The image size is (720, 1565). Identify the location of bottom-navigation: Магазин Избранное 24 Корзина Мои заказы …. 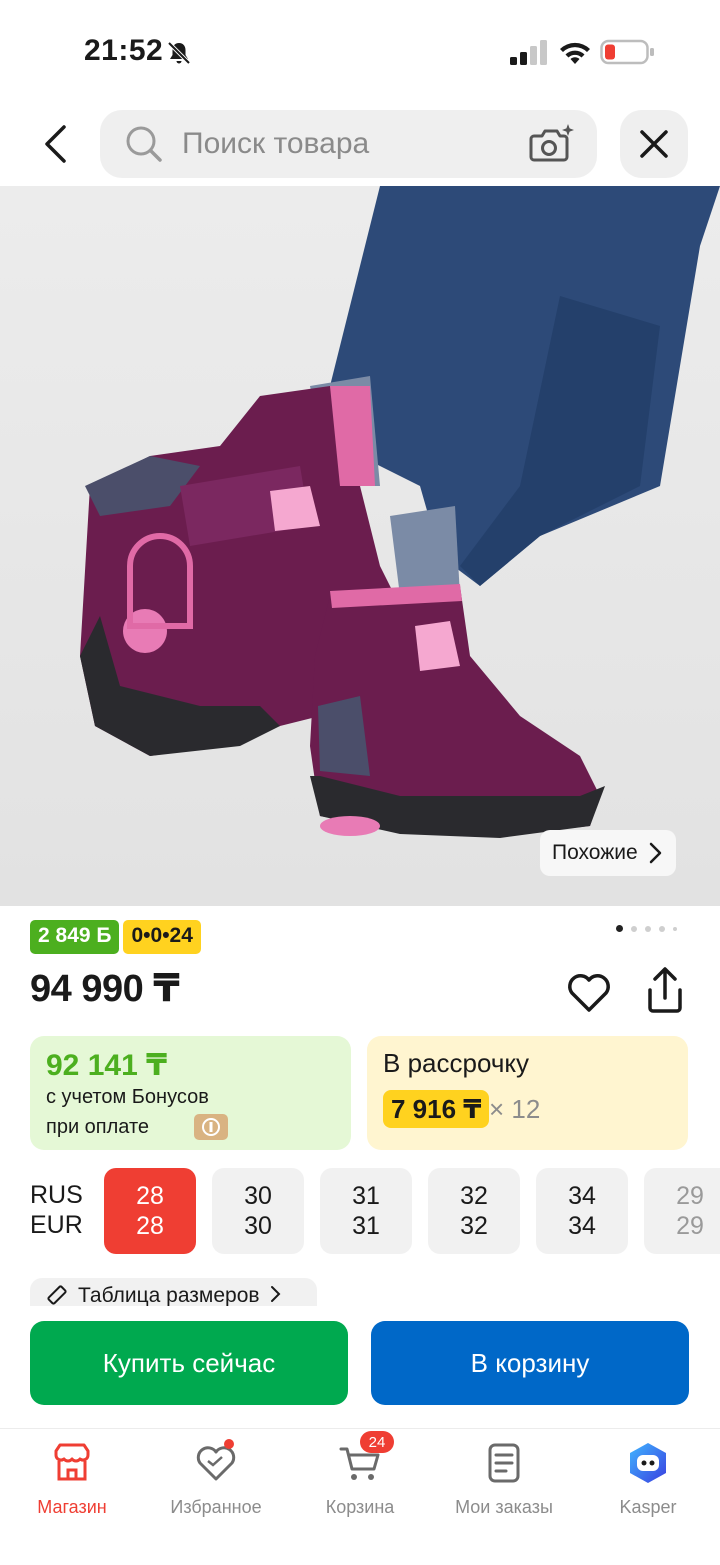
(360, 1496).